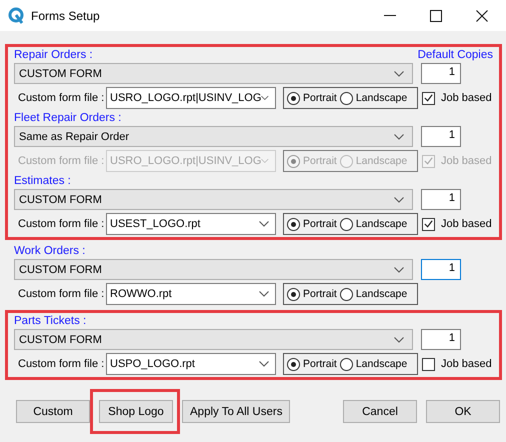 This screenshot has height=442, width=506. Describe the element at coordinates (455, 55) in the screenshot. I see `column-header: Default Copies` at that location.